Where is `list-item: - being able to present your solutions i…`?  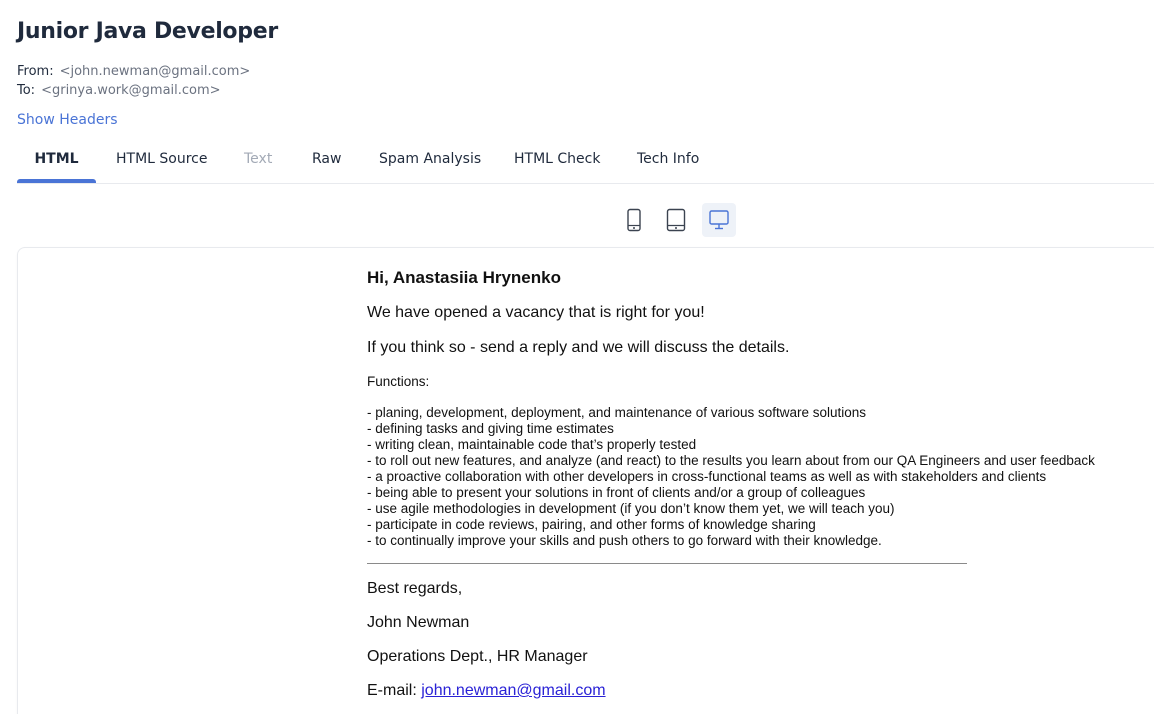 list-item: - being able to present your solutions i… is located at coordinates (616, 492).